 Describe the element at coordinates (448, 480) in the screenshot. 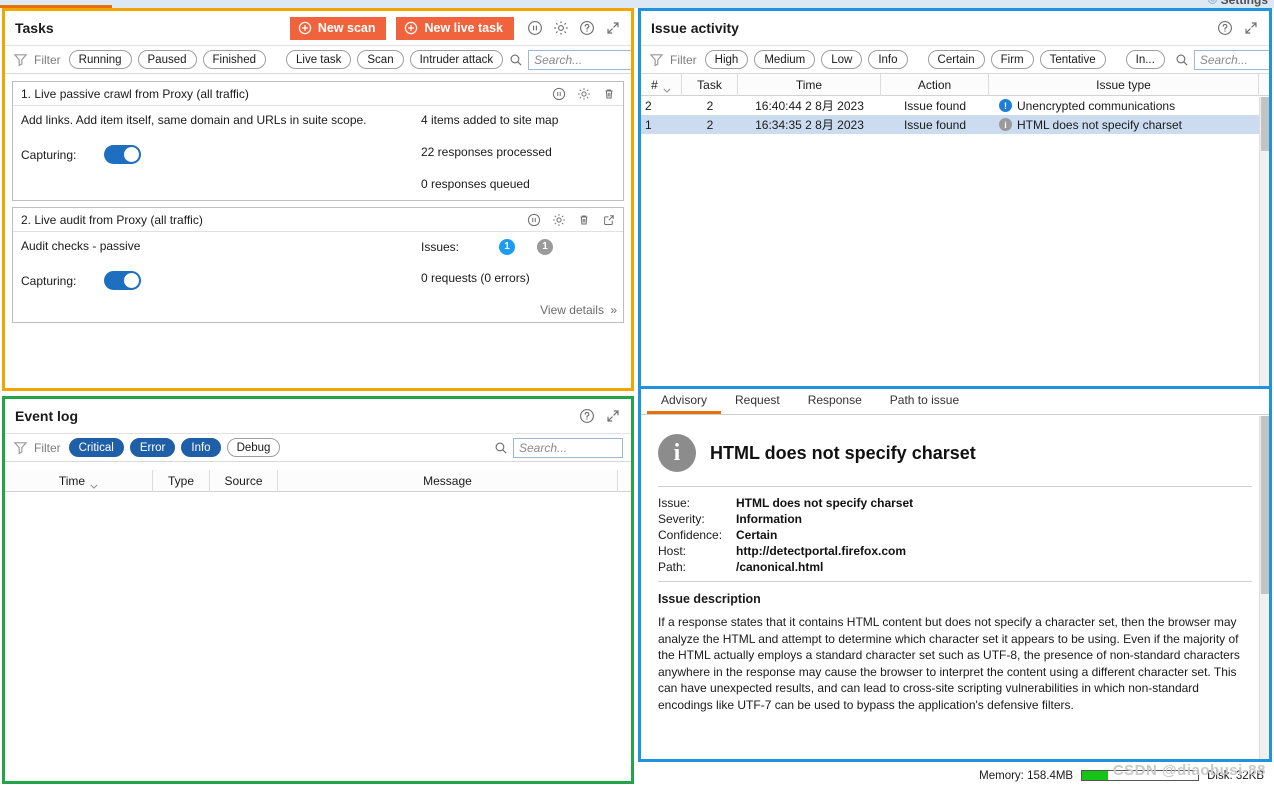

I see `event-log-col-message: Message` at that location.